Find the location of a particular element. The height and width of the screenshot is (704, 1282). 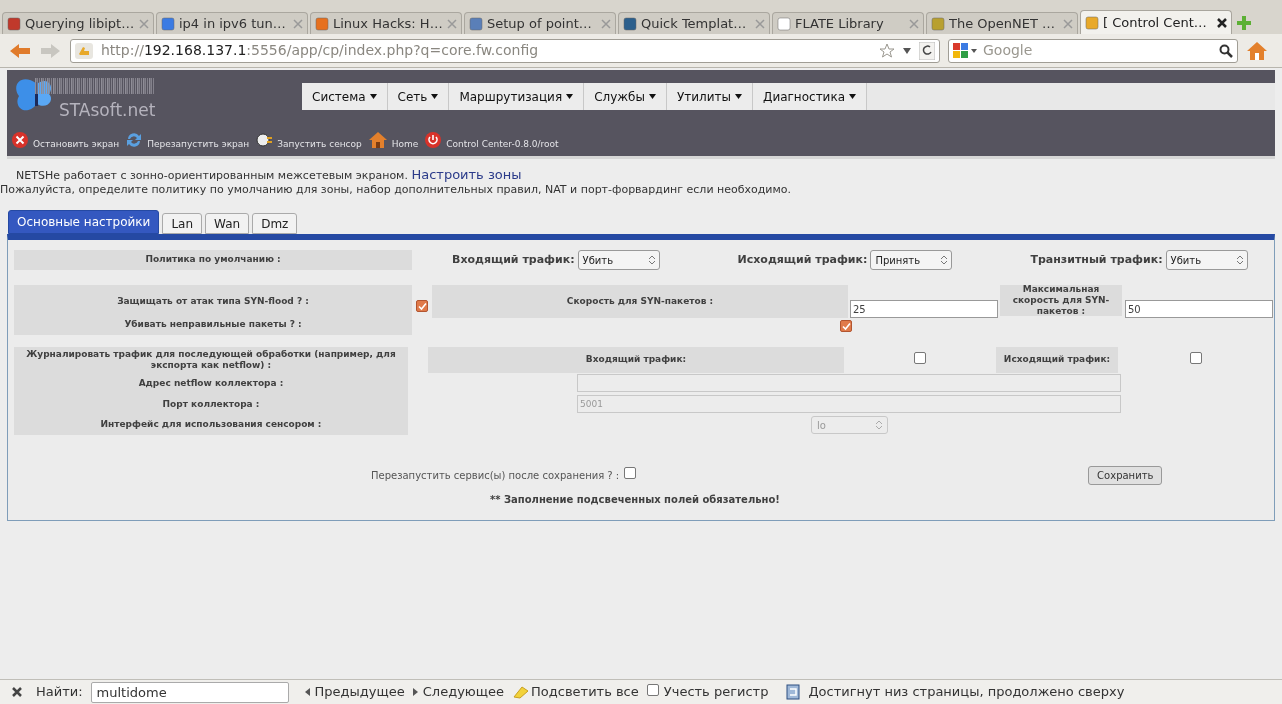

toolbar-button: Запустить сенсор is located at coordinates (308, 142).